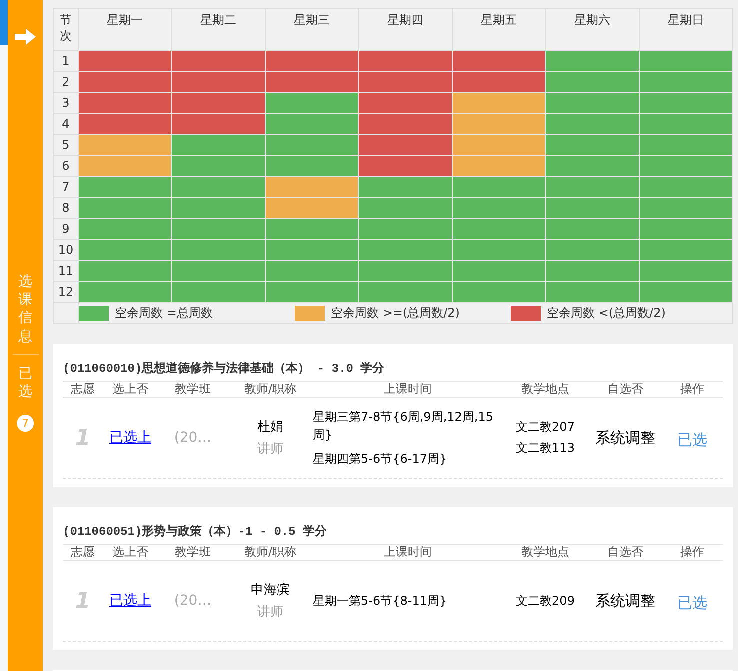  I want to click on legend-label: 空余周数 >=(总周数/2), so click(395, 313).